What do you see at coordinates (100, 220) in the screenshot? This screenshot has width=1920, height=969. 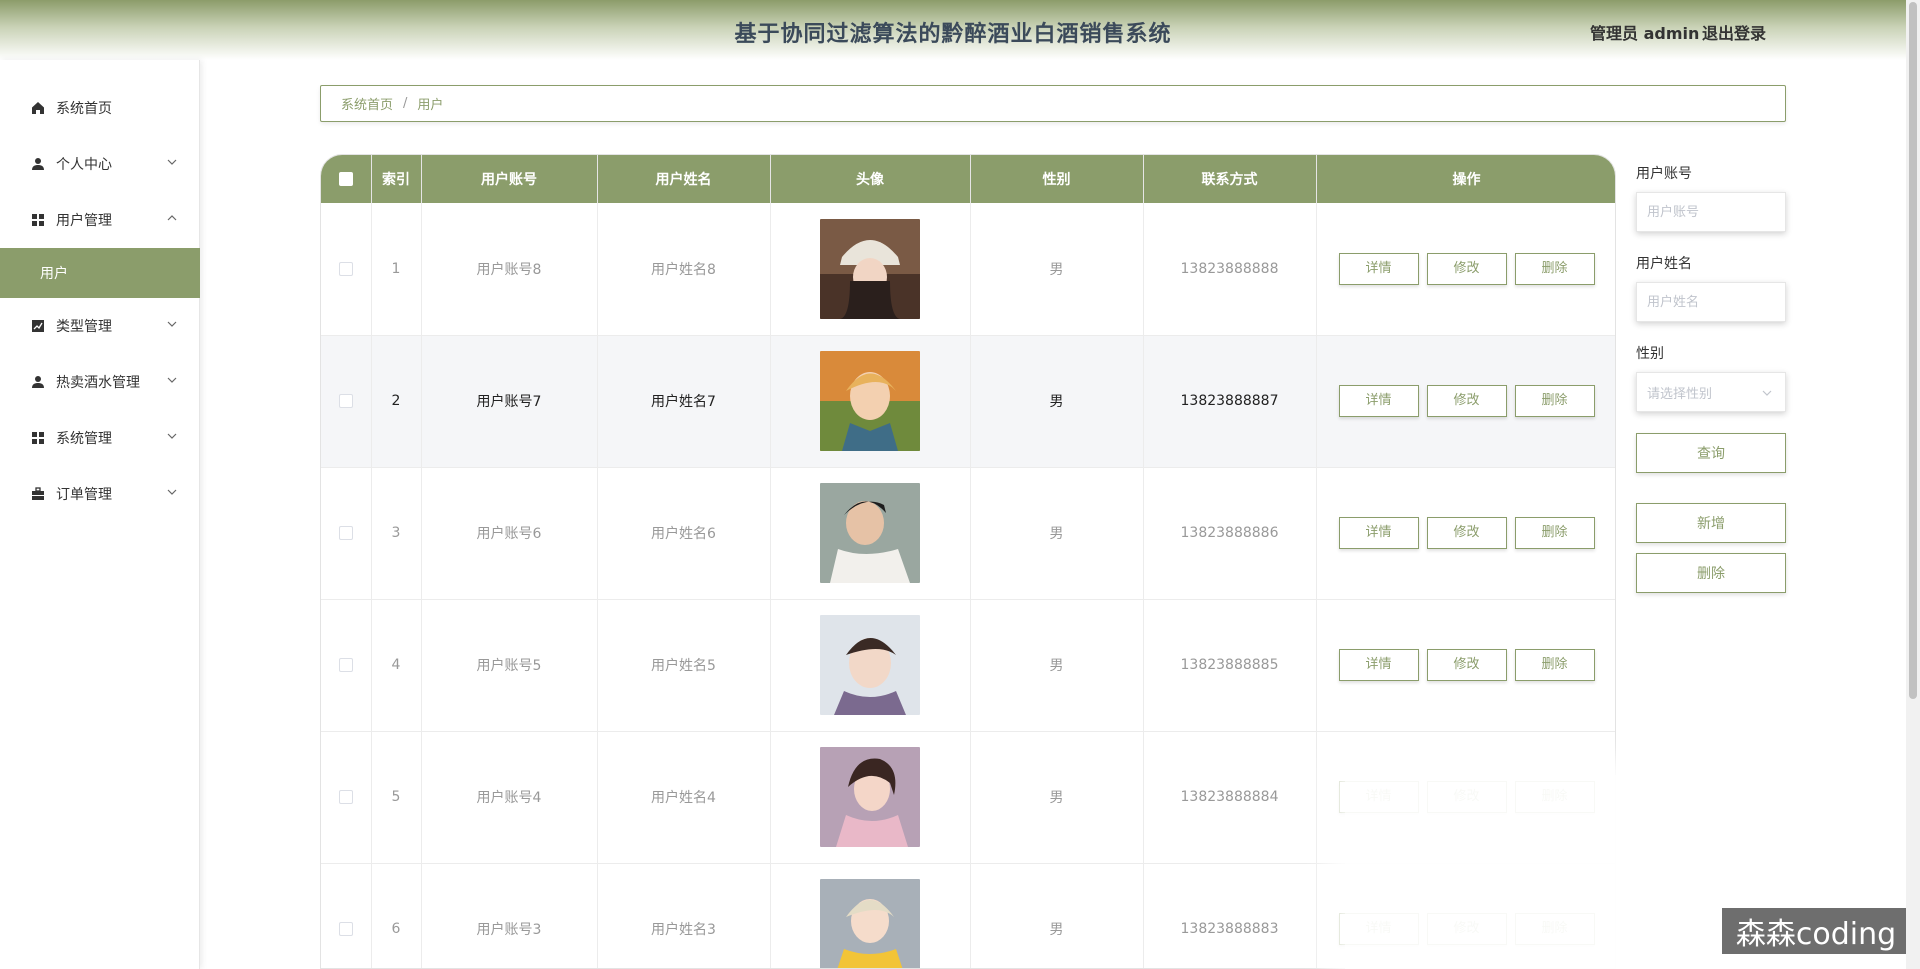 I see `sidebar-item-user-management: 用户管理` at bounding box center [100, 220].